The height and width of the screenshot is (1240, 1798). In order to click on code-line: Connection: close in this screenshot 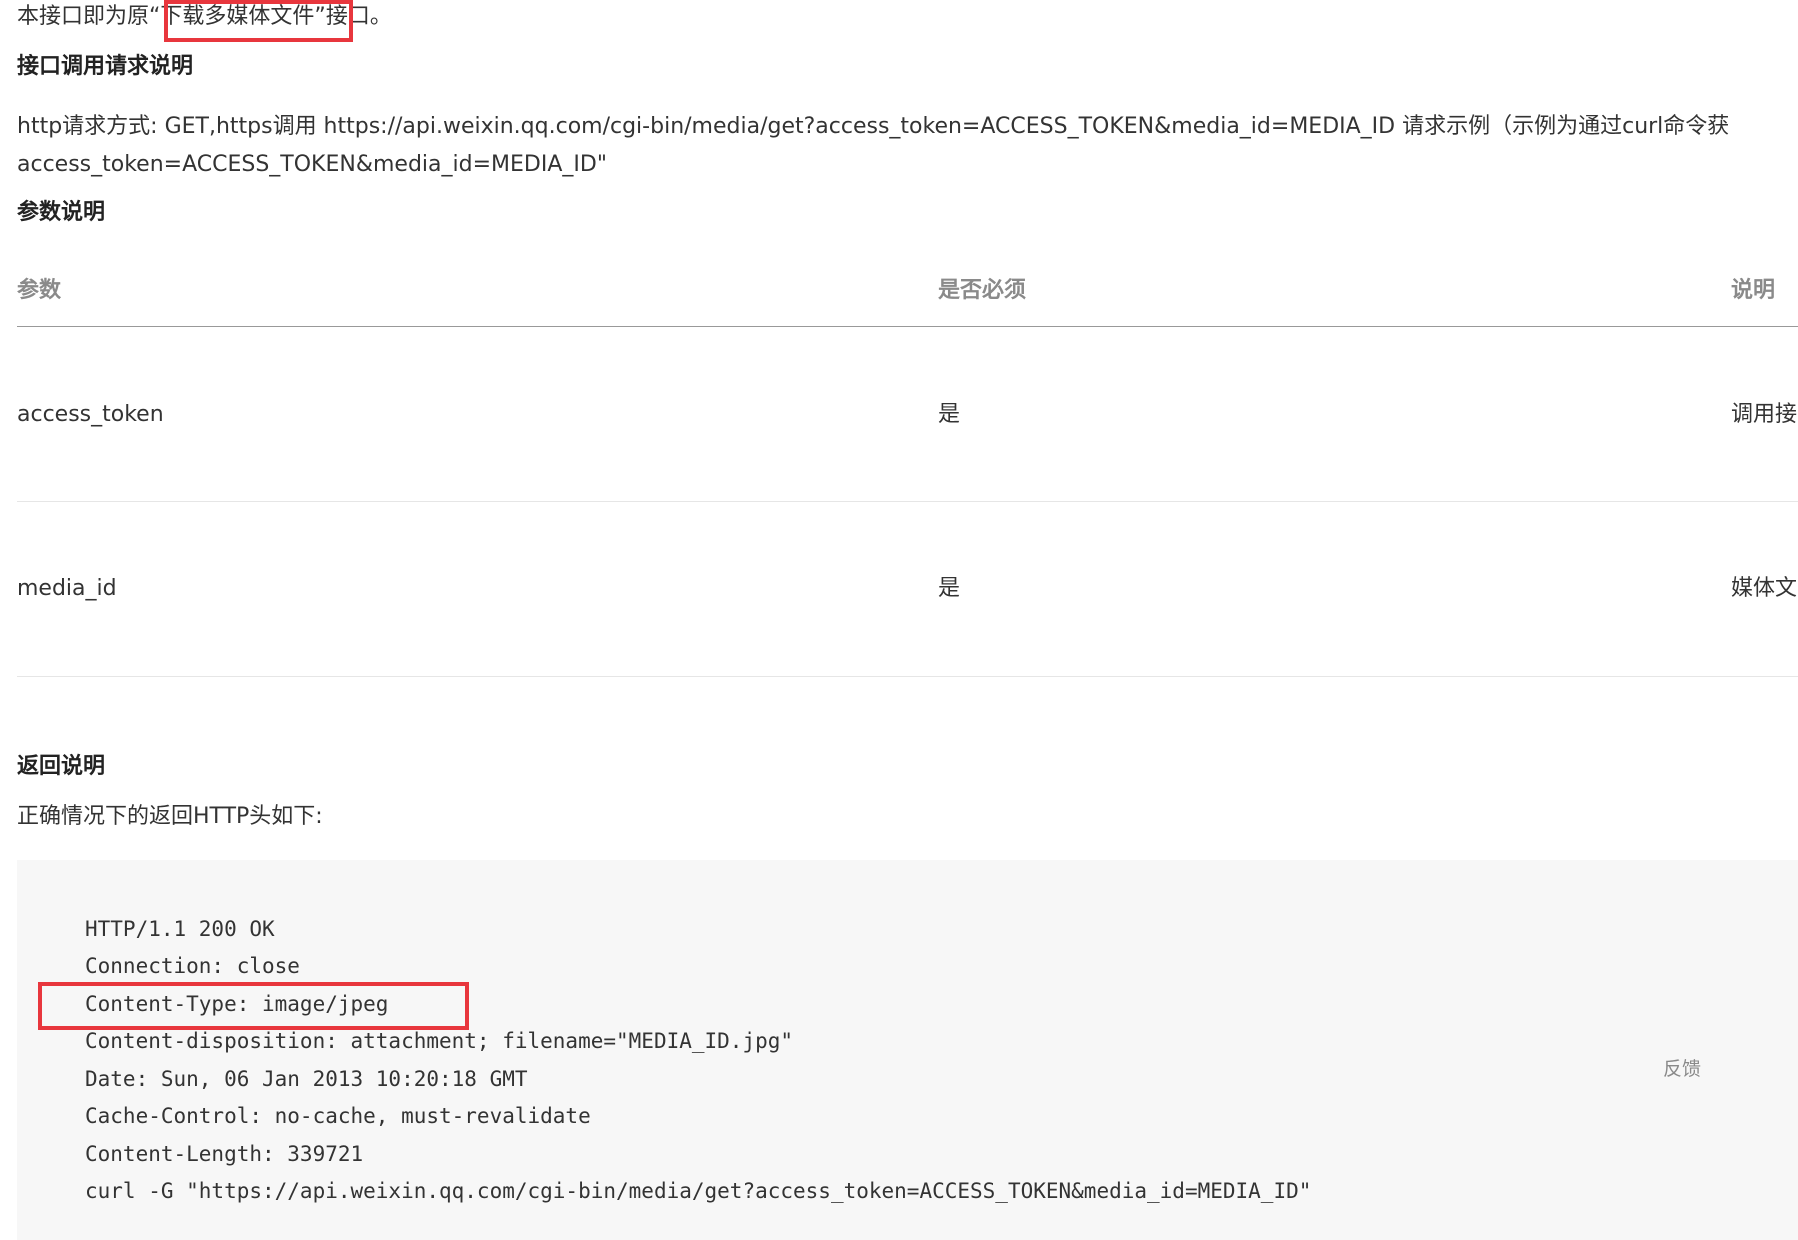, I will do `click(192, 966)`.